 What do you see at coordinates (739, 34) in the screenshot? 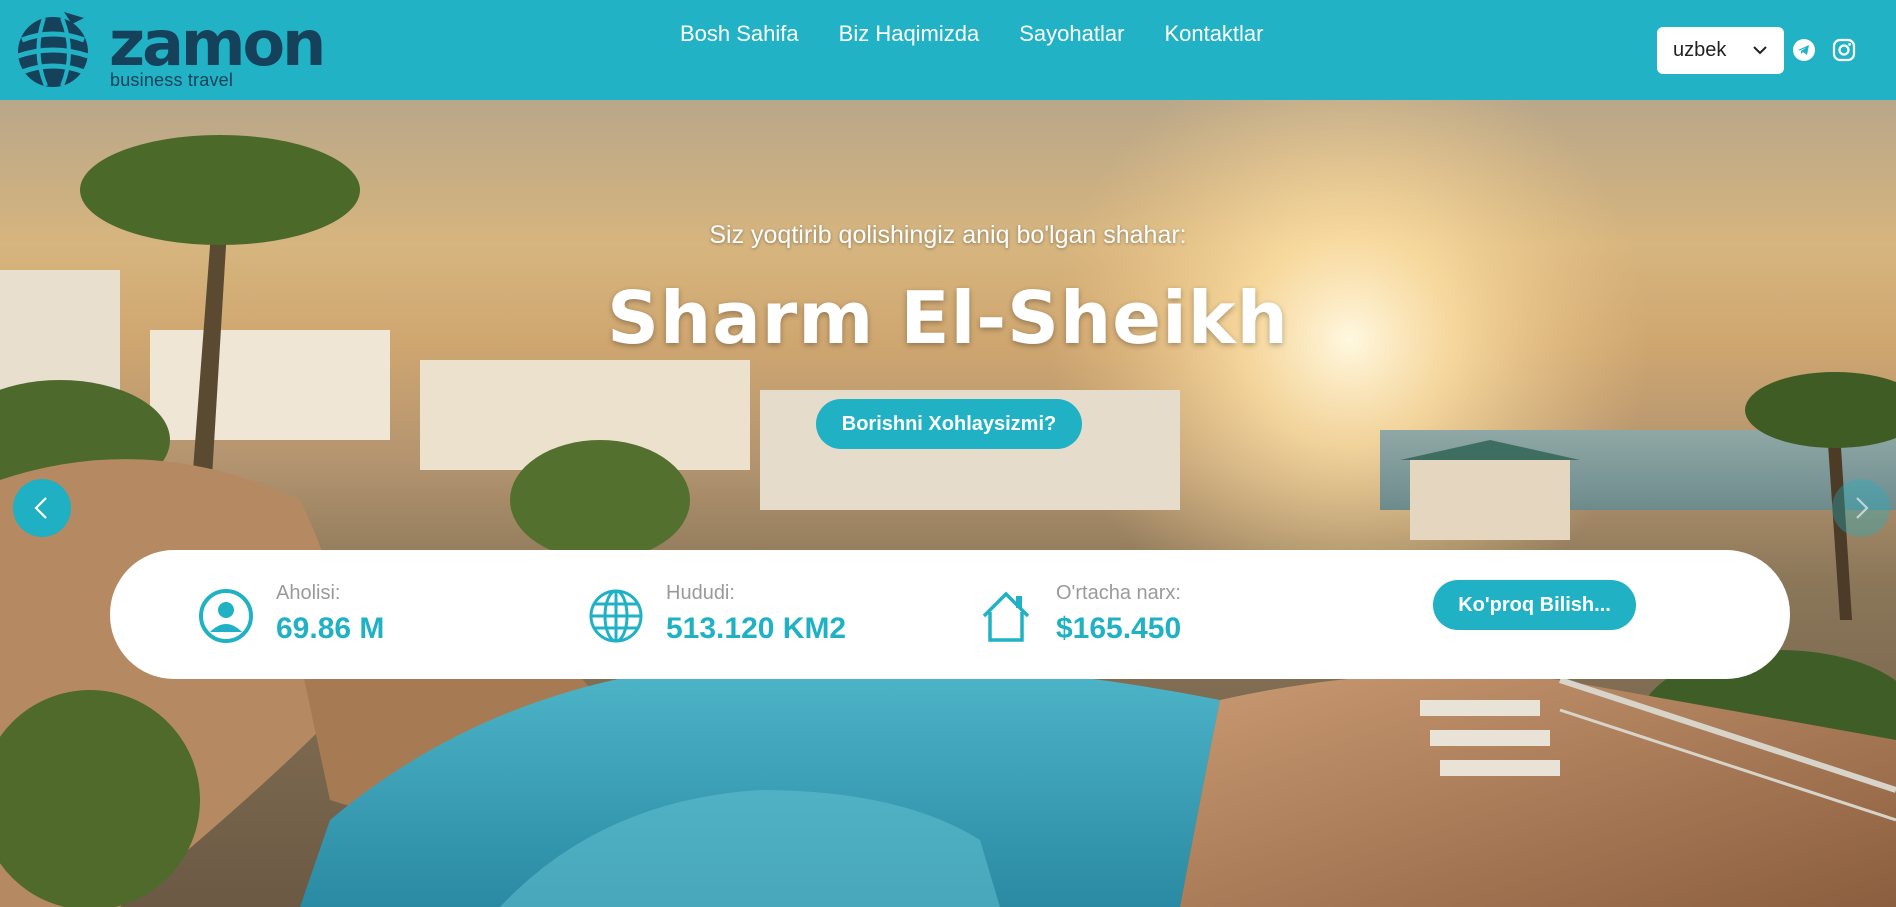
I see `nav-item-home: Bosh Sahifa` at bounding box center [739, 34].